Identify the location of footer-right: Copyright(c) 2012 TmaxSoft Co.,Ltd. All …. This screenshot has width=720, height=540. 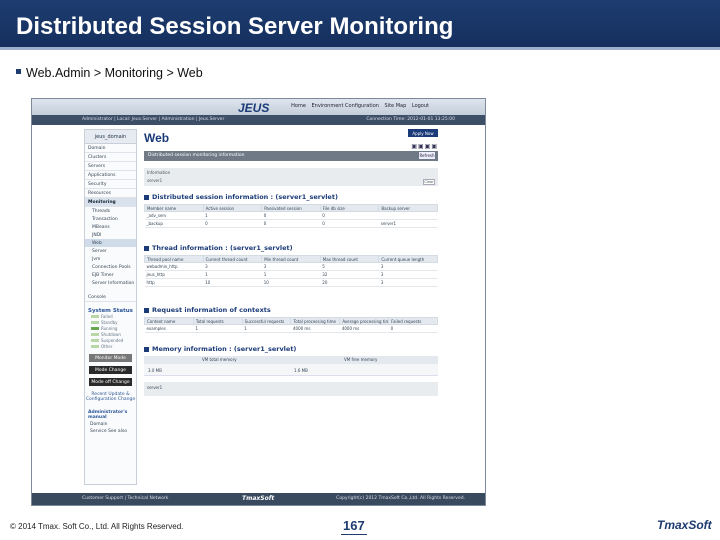
(400, 498).